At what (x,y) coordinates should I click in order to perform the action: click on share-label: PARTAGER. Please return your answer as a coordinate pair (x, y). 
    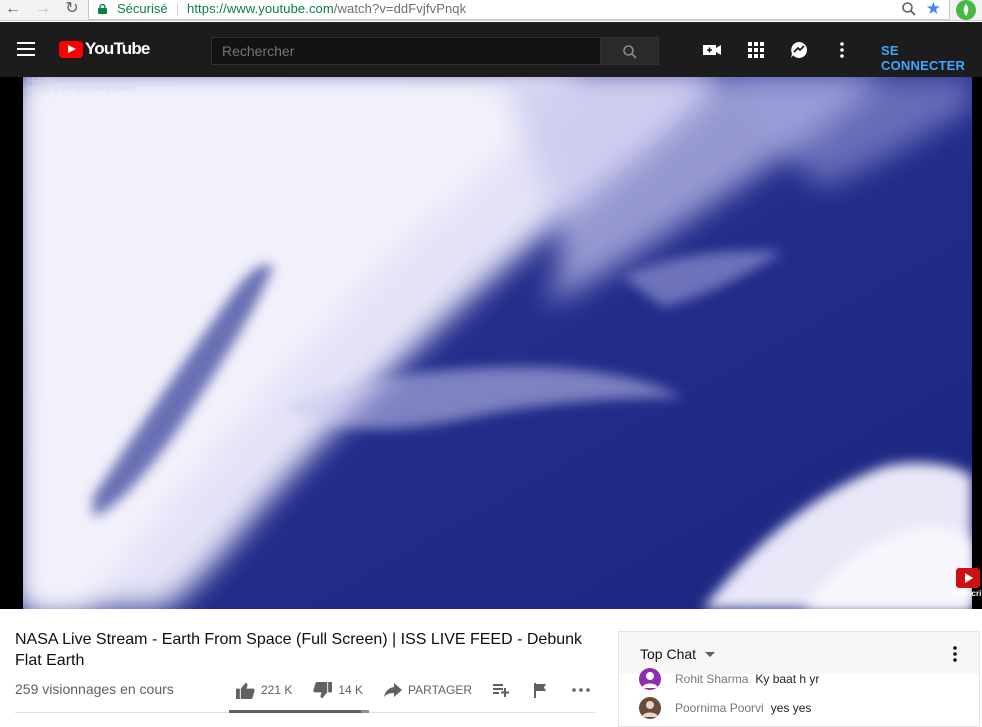
    Looking at the image, I should click on (440, 690).